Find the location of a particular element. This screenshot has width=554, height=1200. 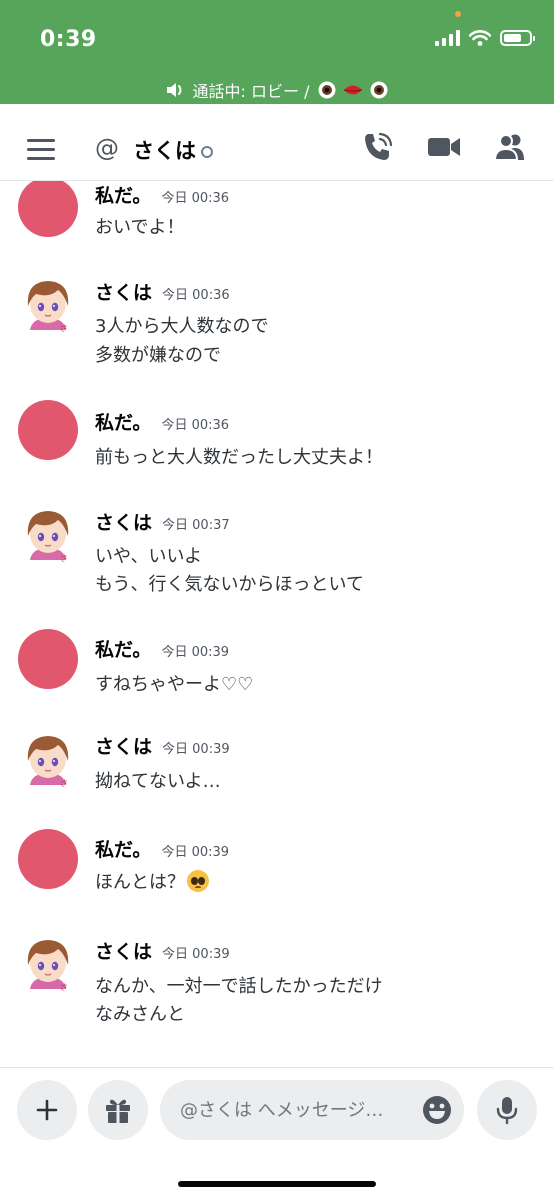

message-input-container is located at coordinates (312, 1110).